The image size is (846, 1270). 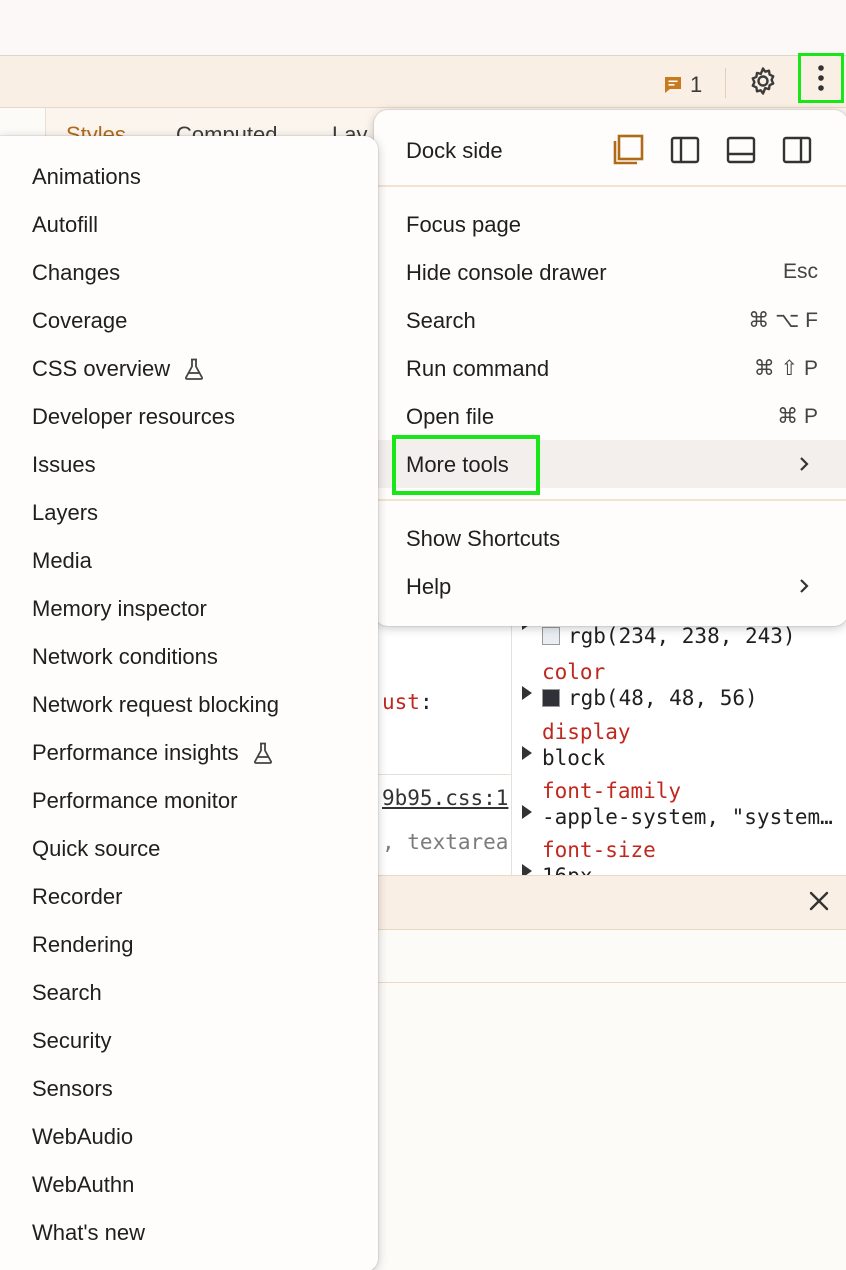 I want to click on computed-row: display block, so click(x=679, y=749).